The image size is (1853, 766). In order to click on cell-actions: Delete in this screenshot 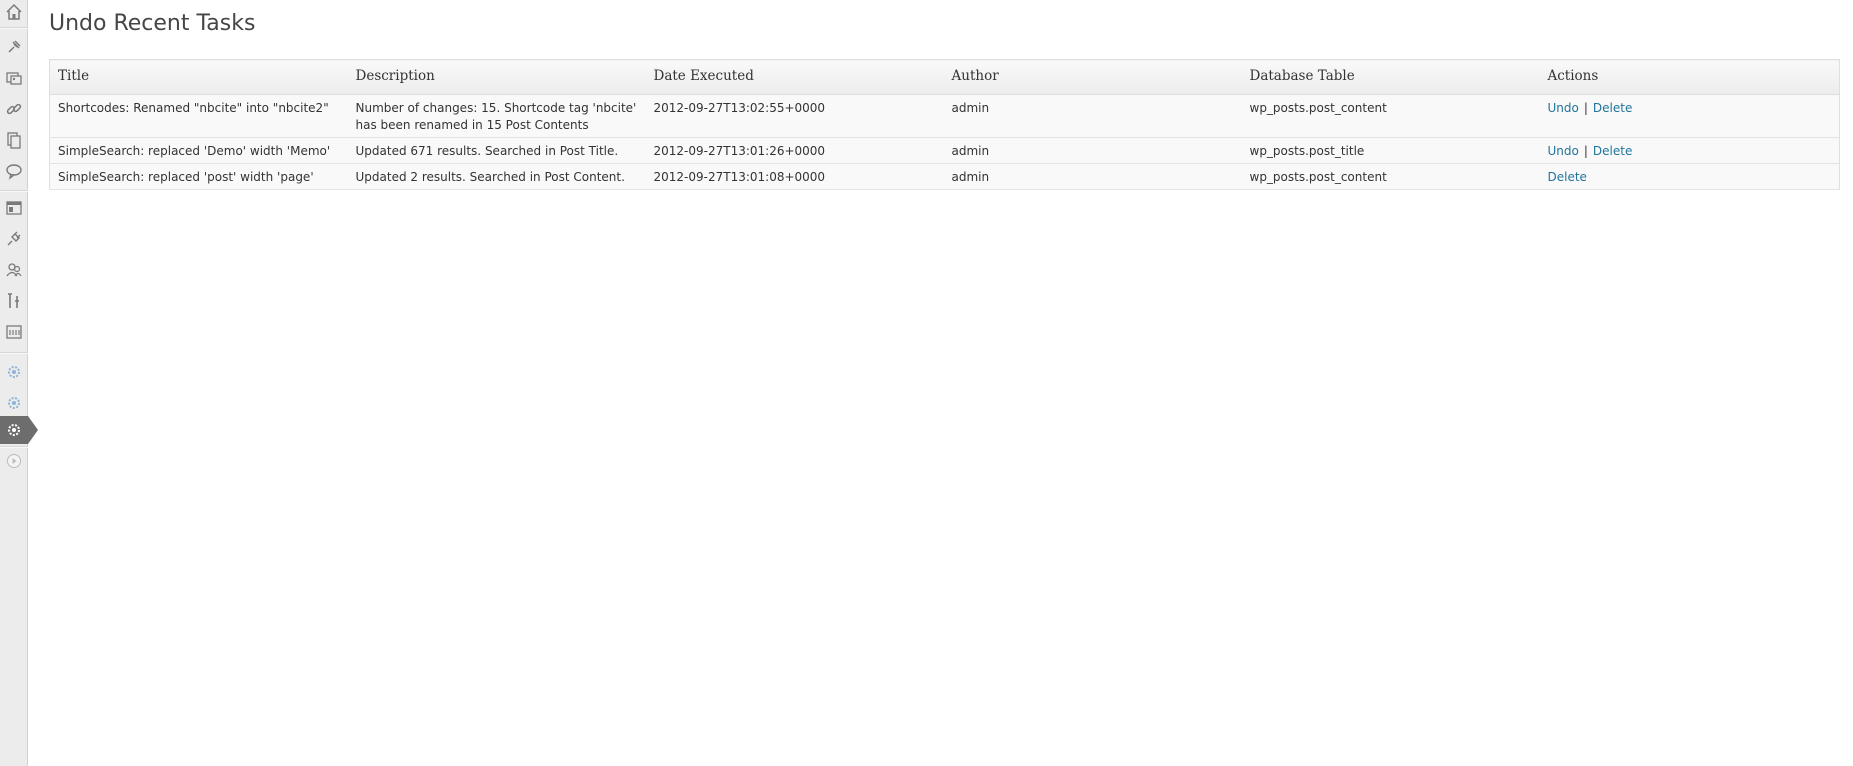, I will do `click(1689, 176)`.